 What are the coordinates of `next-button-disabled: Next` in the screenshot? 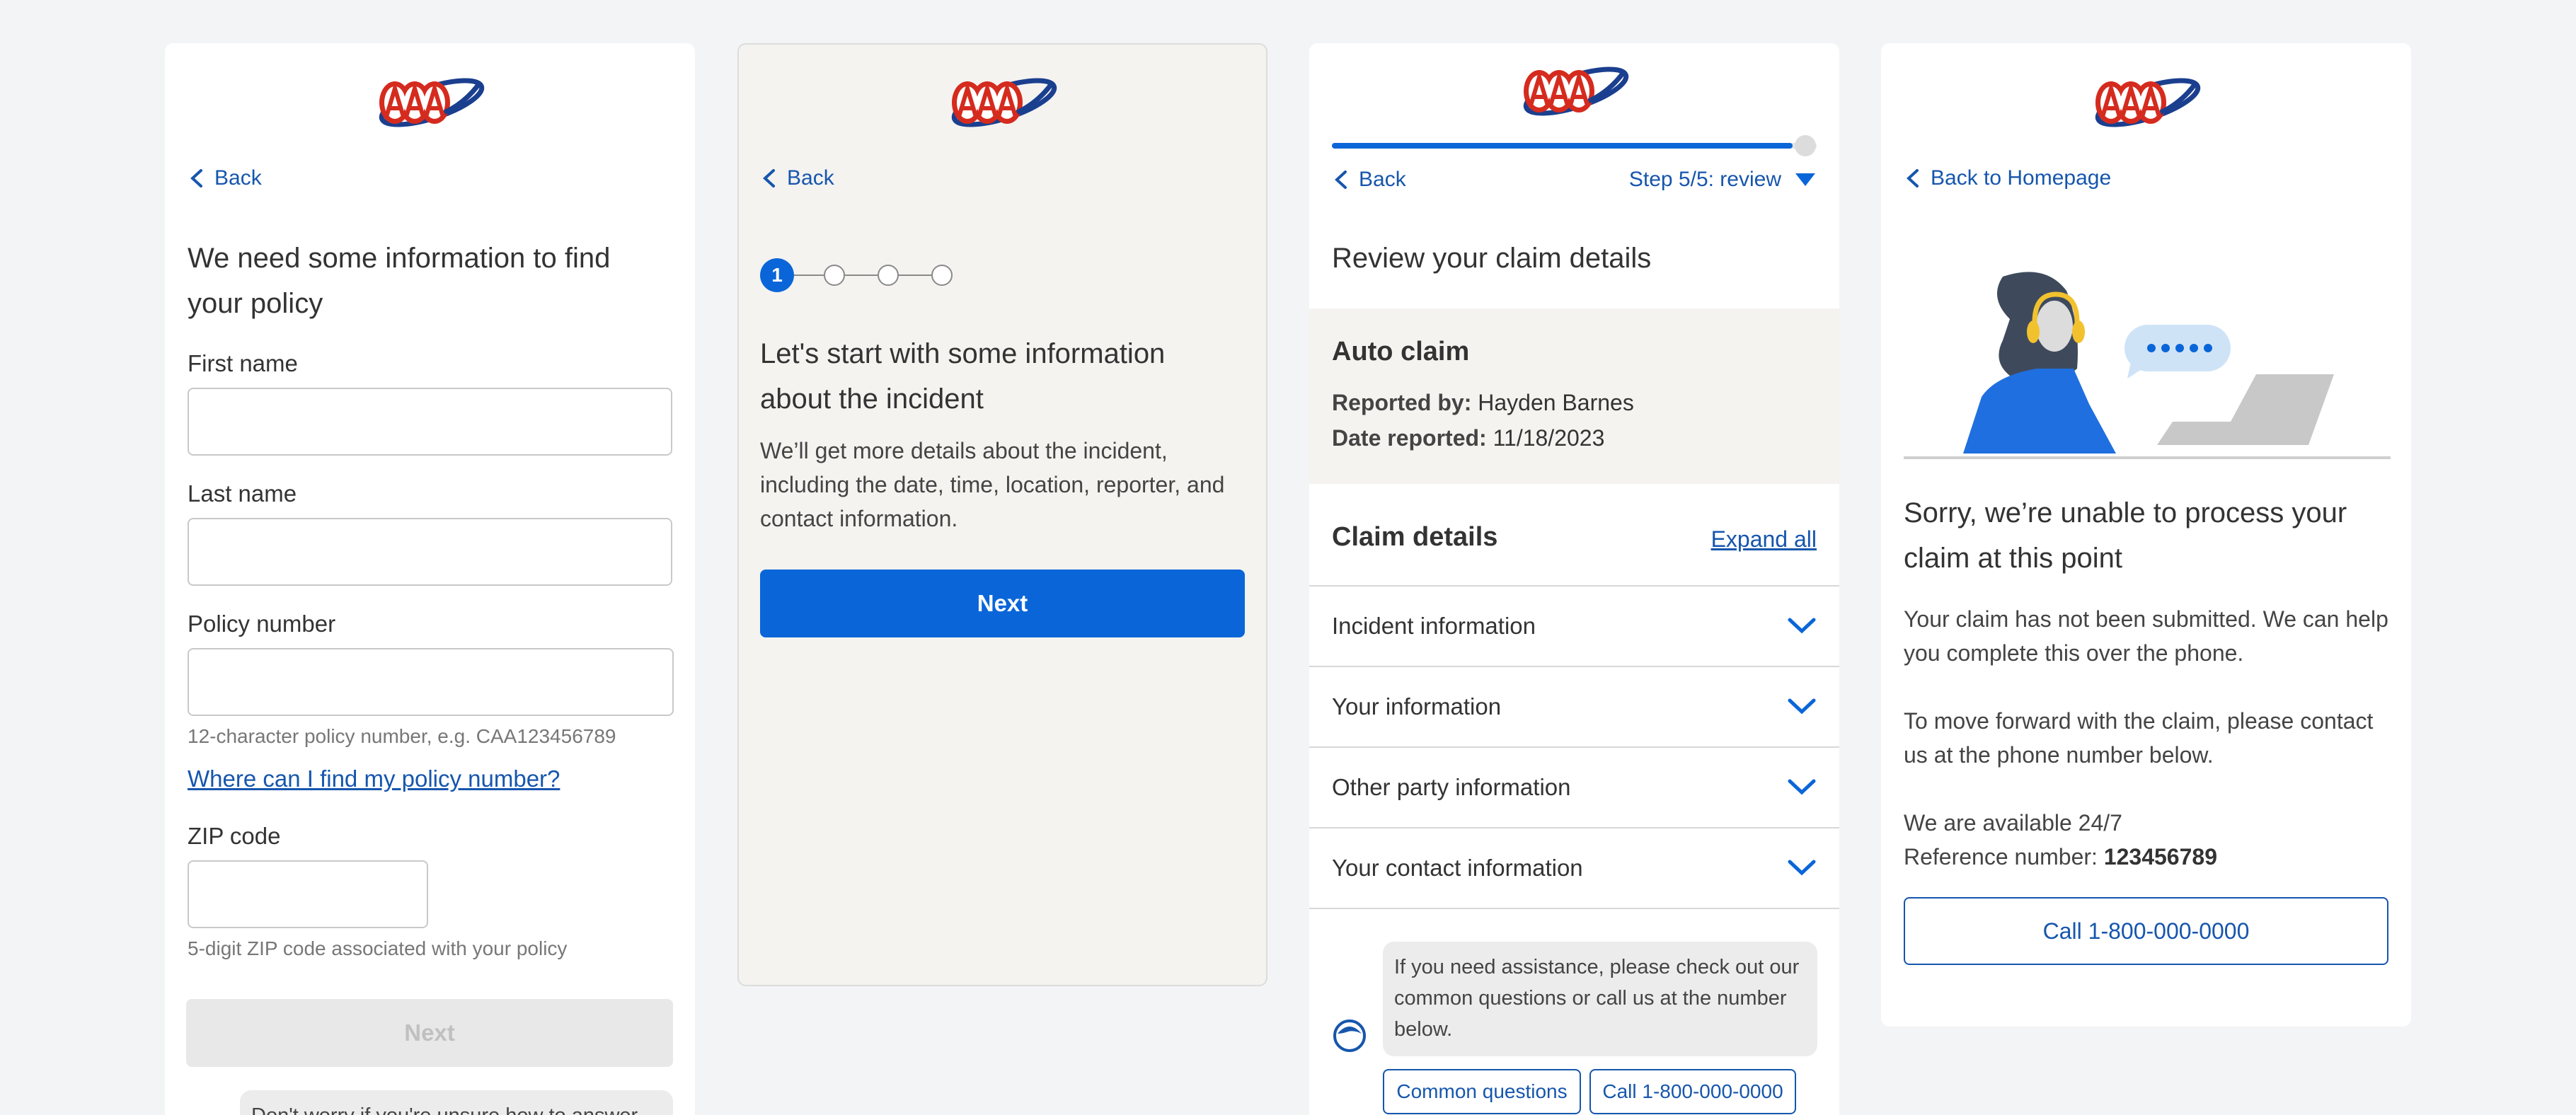 It's located at (430, 1033).